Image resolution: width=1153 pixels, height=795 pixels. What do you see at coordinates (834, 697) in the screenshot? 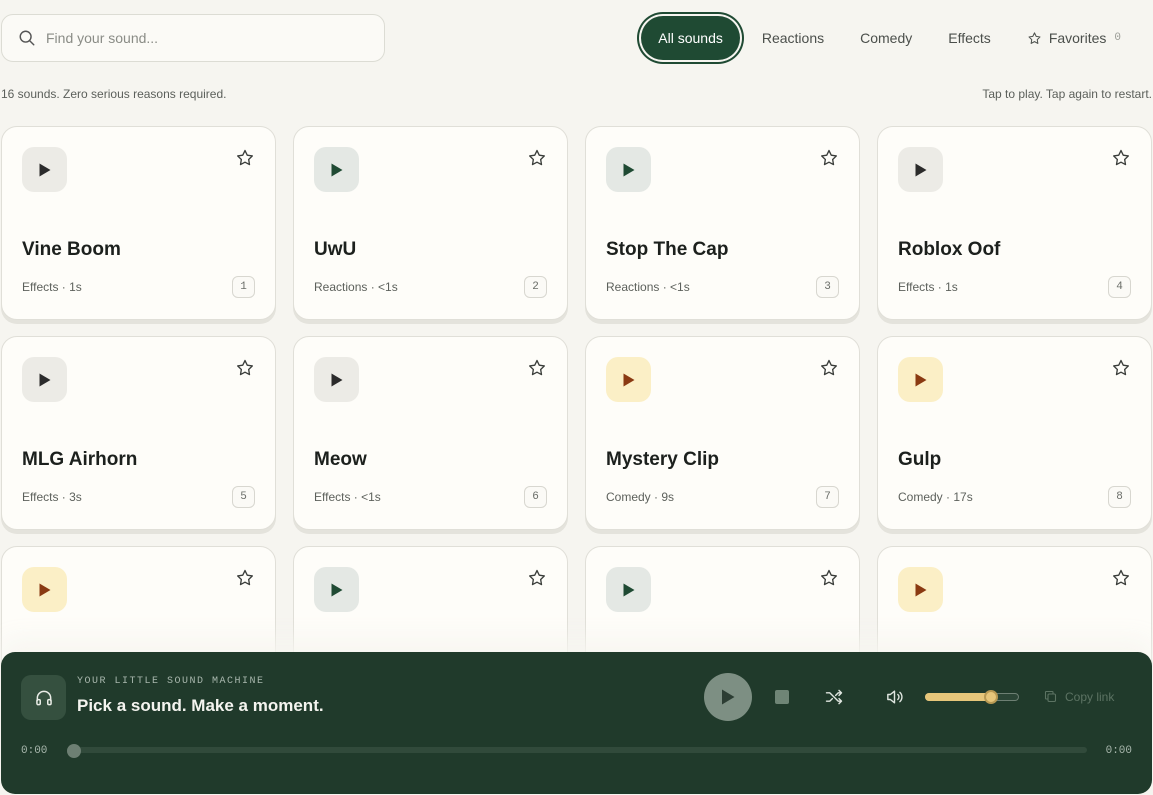
I see `shuffle-icon` at bounding box center [834, 697].